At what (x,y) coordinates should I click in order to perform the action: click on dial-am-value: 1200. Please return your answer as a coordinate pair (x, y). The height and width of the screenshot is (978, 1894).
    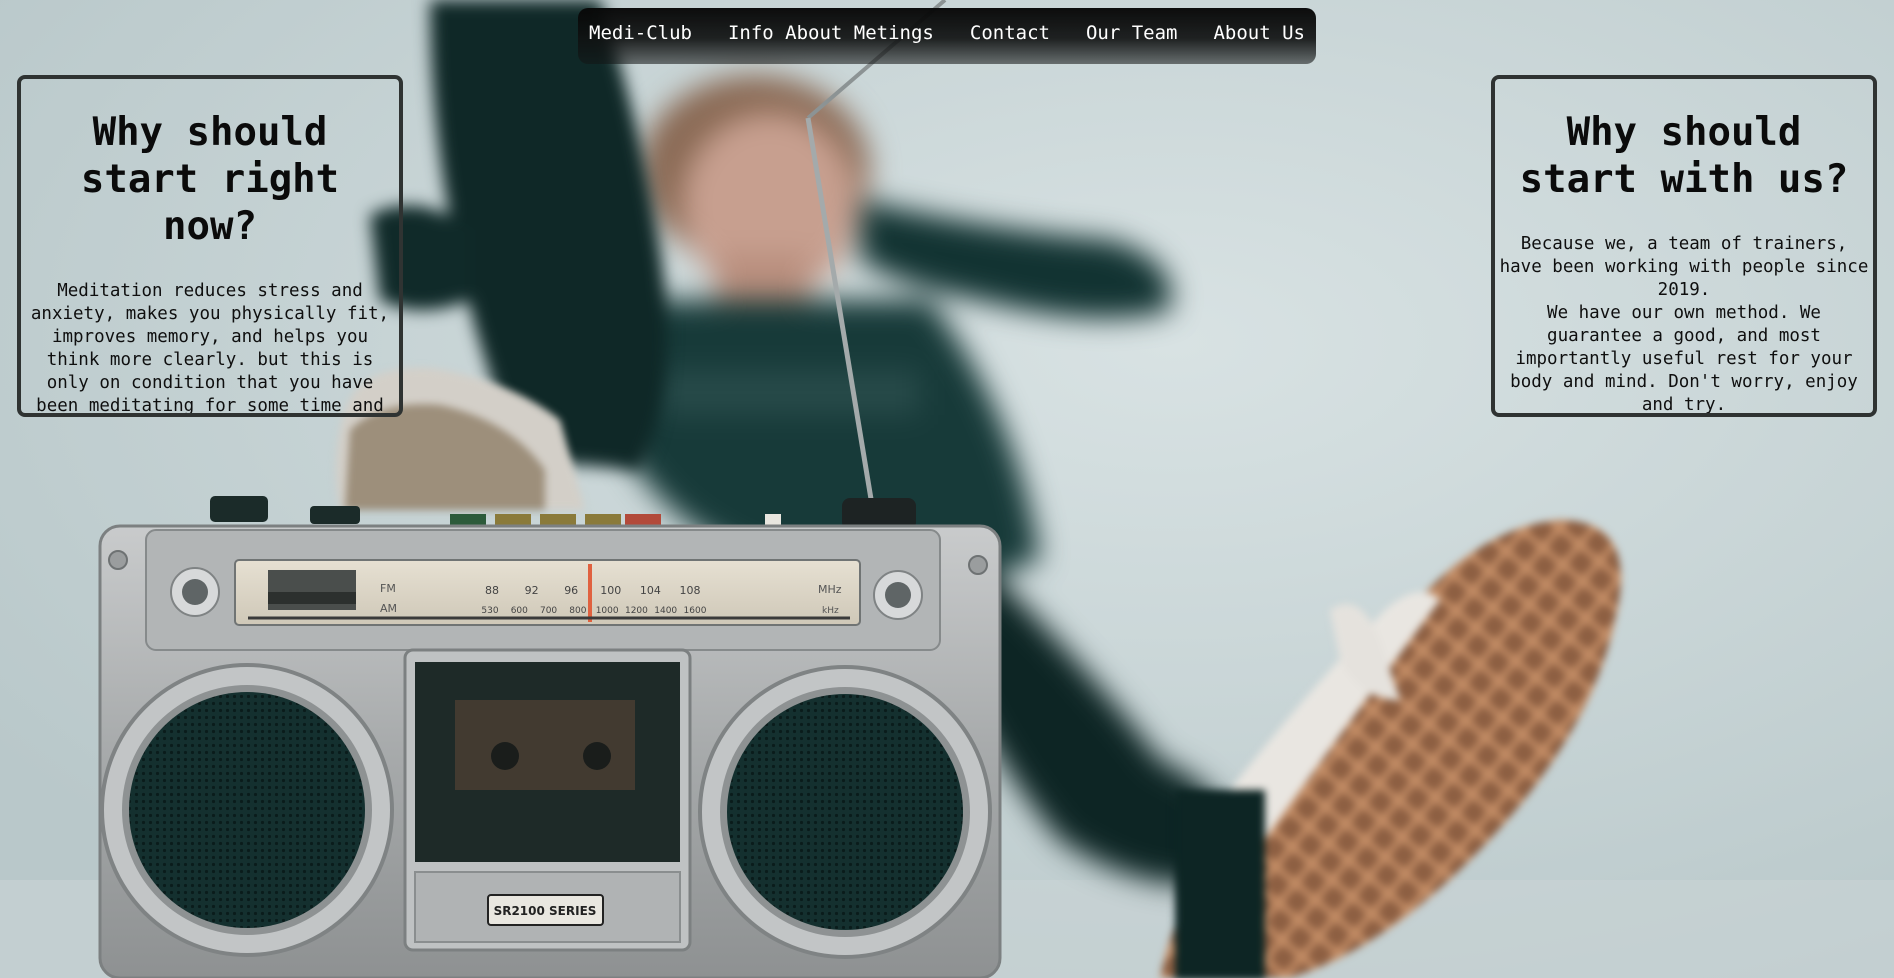
    Looking at the image, I should click on (636, 611).